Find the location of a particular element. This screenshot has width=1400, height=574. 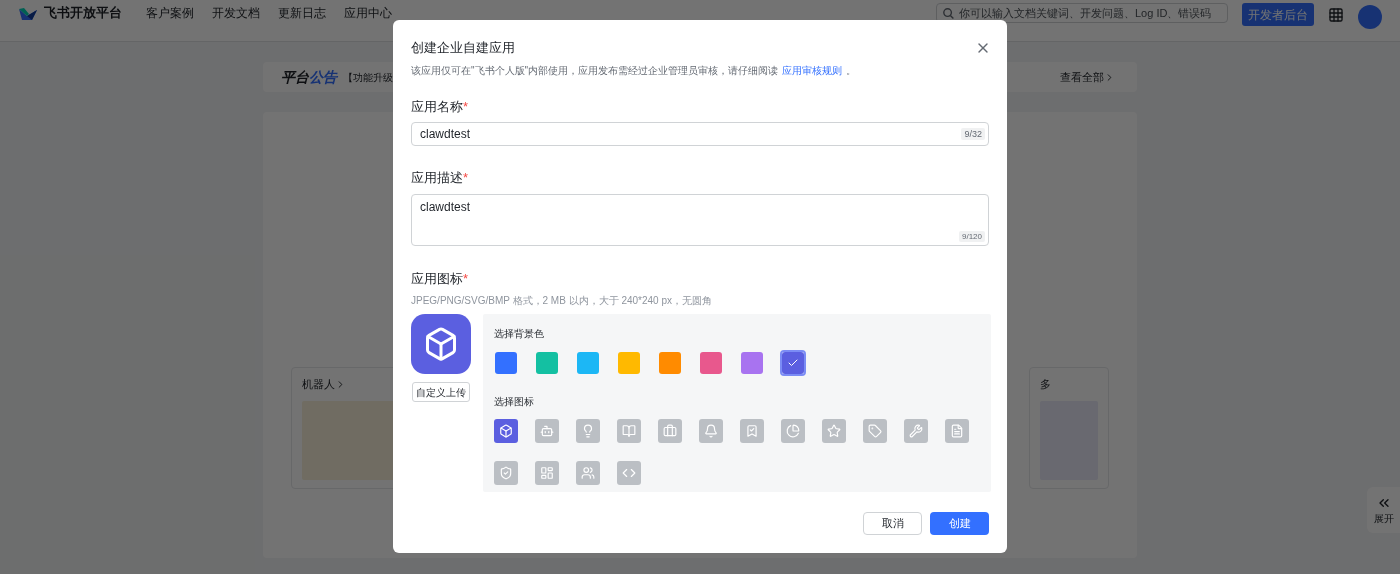

field-label: 应用描述* is located at coordinates (440, 178).